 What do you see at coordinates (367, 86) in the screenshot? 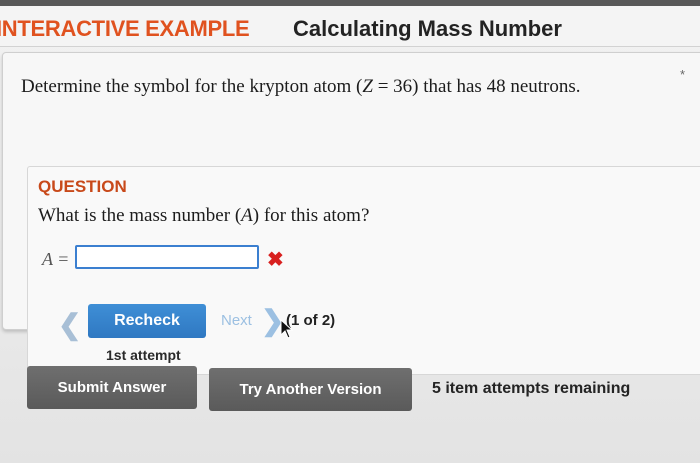
I see `z-symbol: Z` at bounding box center [367, 86].